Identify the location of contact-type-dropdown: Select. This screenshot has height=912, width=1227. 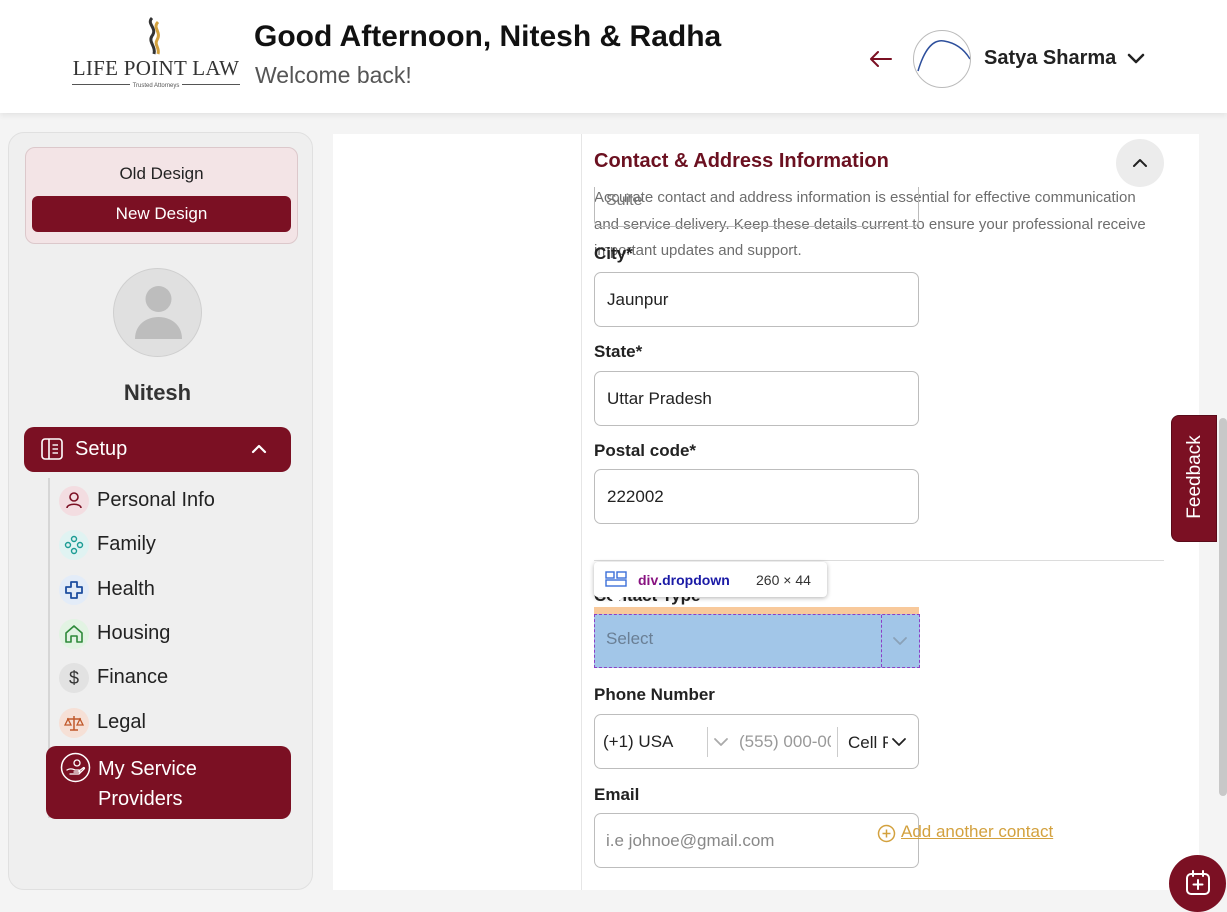
(757, 641).